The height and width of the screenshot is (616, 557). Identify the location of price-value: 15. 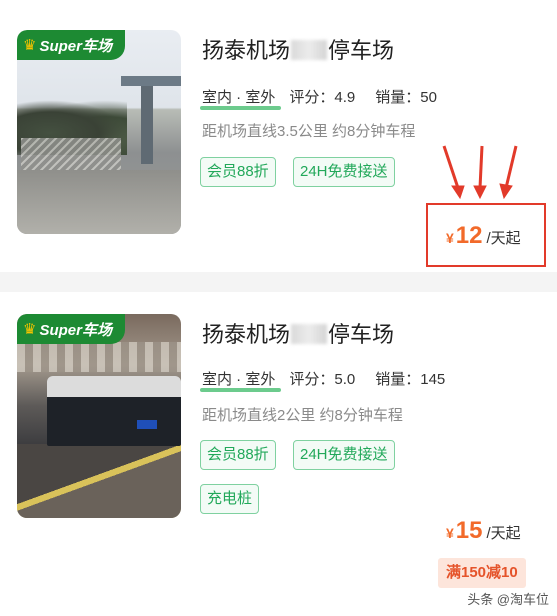
(469, 530).